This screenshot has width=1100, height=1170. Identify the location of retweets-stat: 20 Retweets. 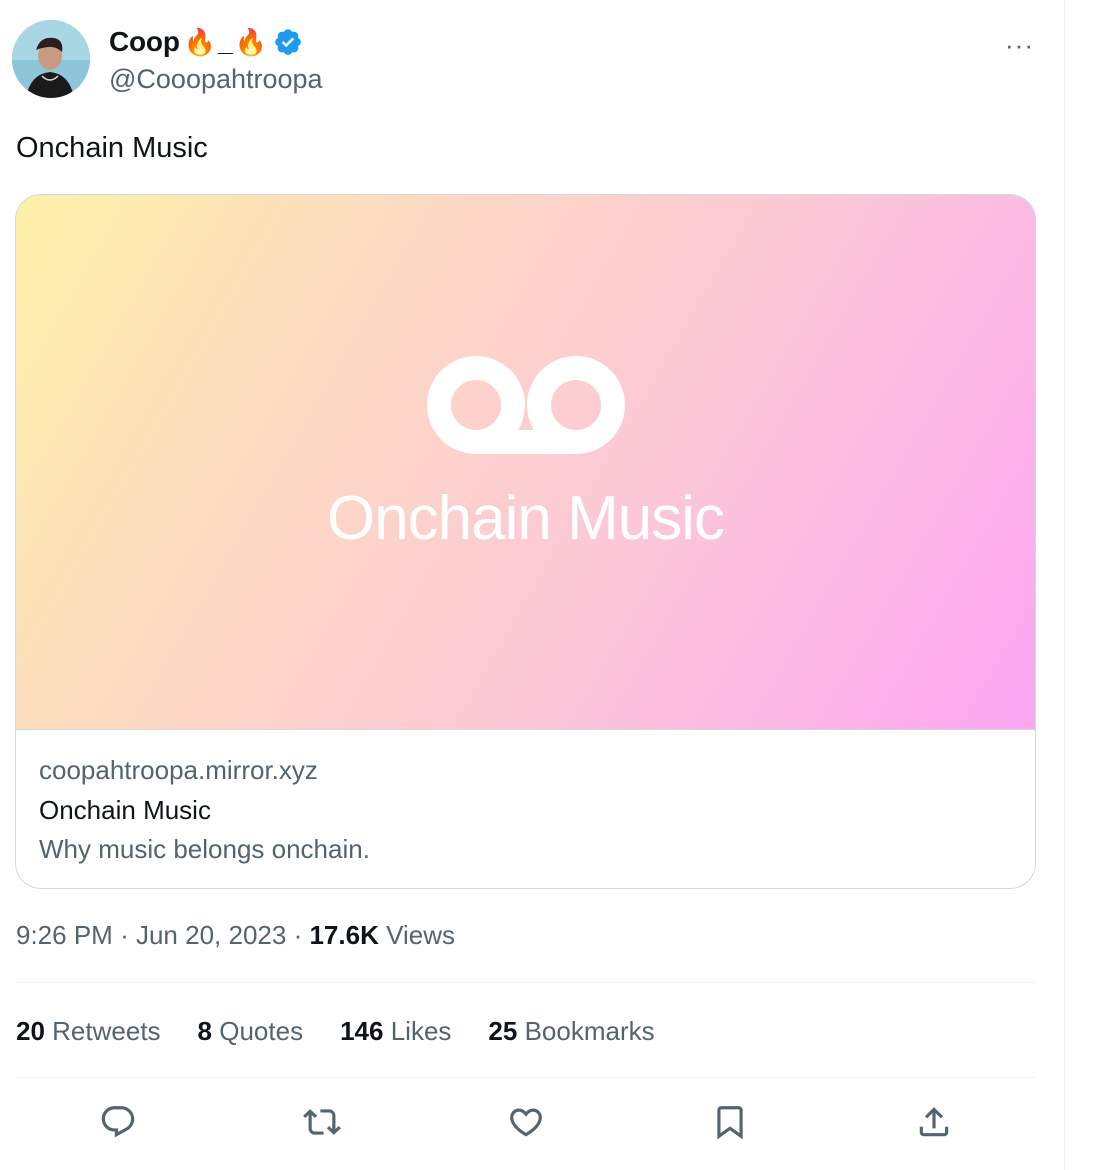
(88, 1031).